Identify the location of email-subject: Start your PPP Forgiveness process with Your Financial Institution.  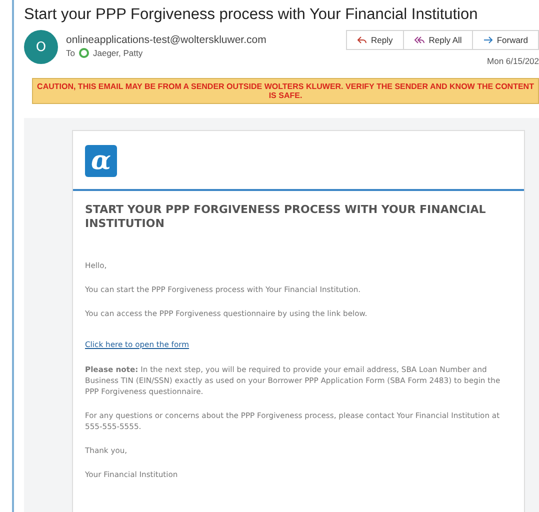
(251, 15).